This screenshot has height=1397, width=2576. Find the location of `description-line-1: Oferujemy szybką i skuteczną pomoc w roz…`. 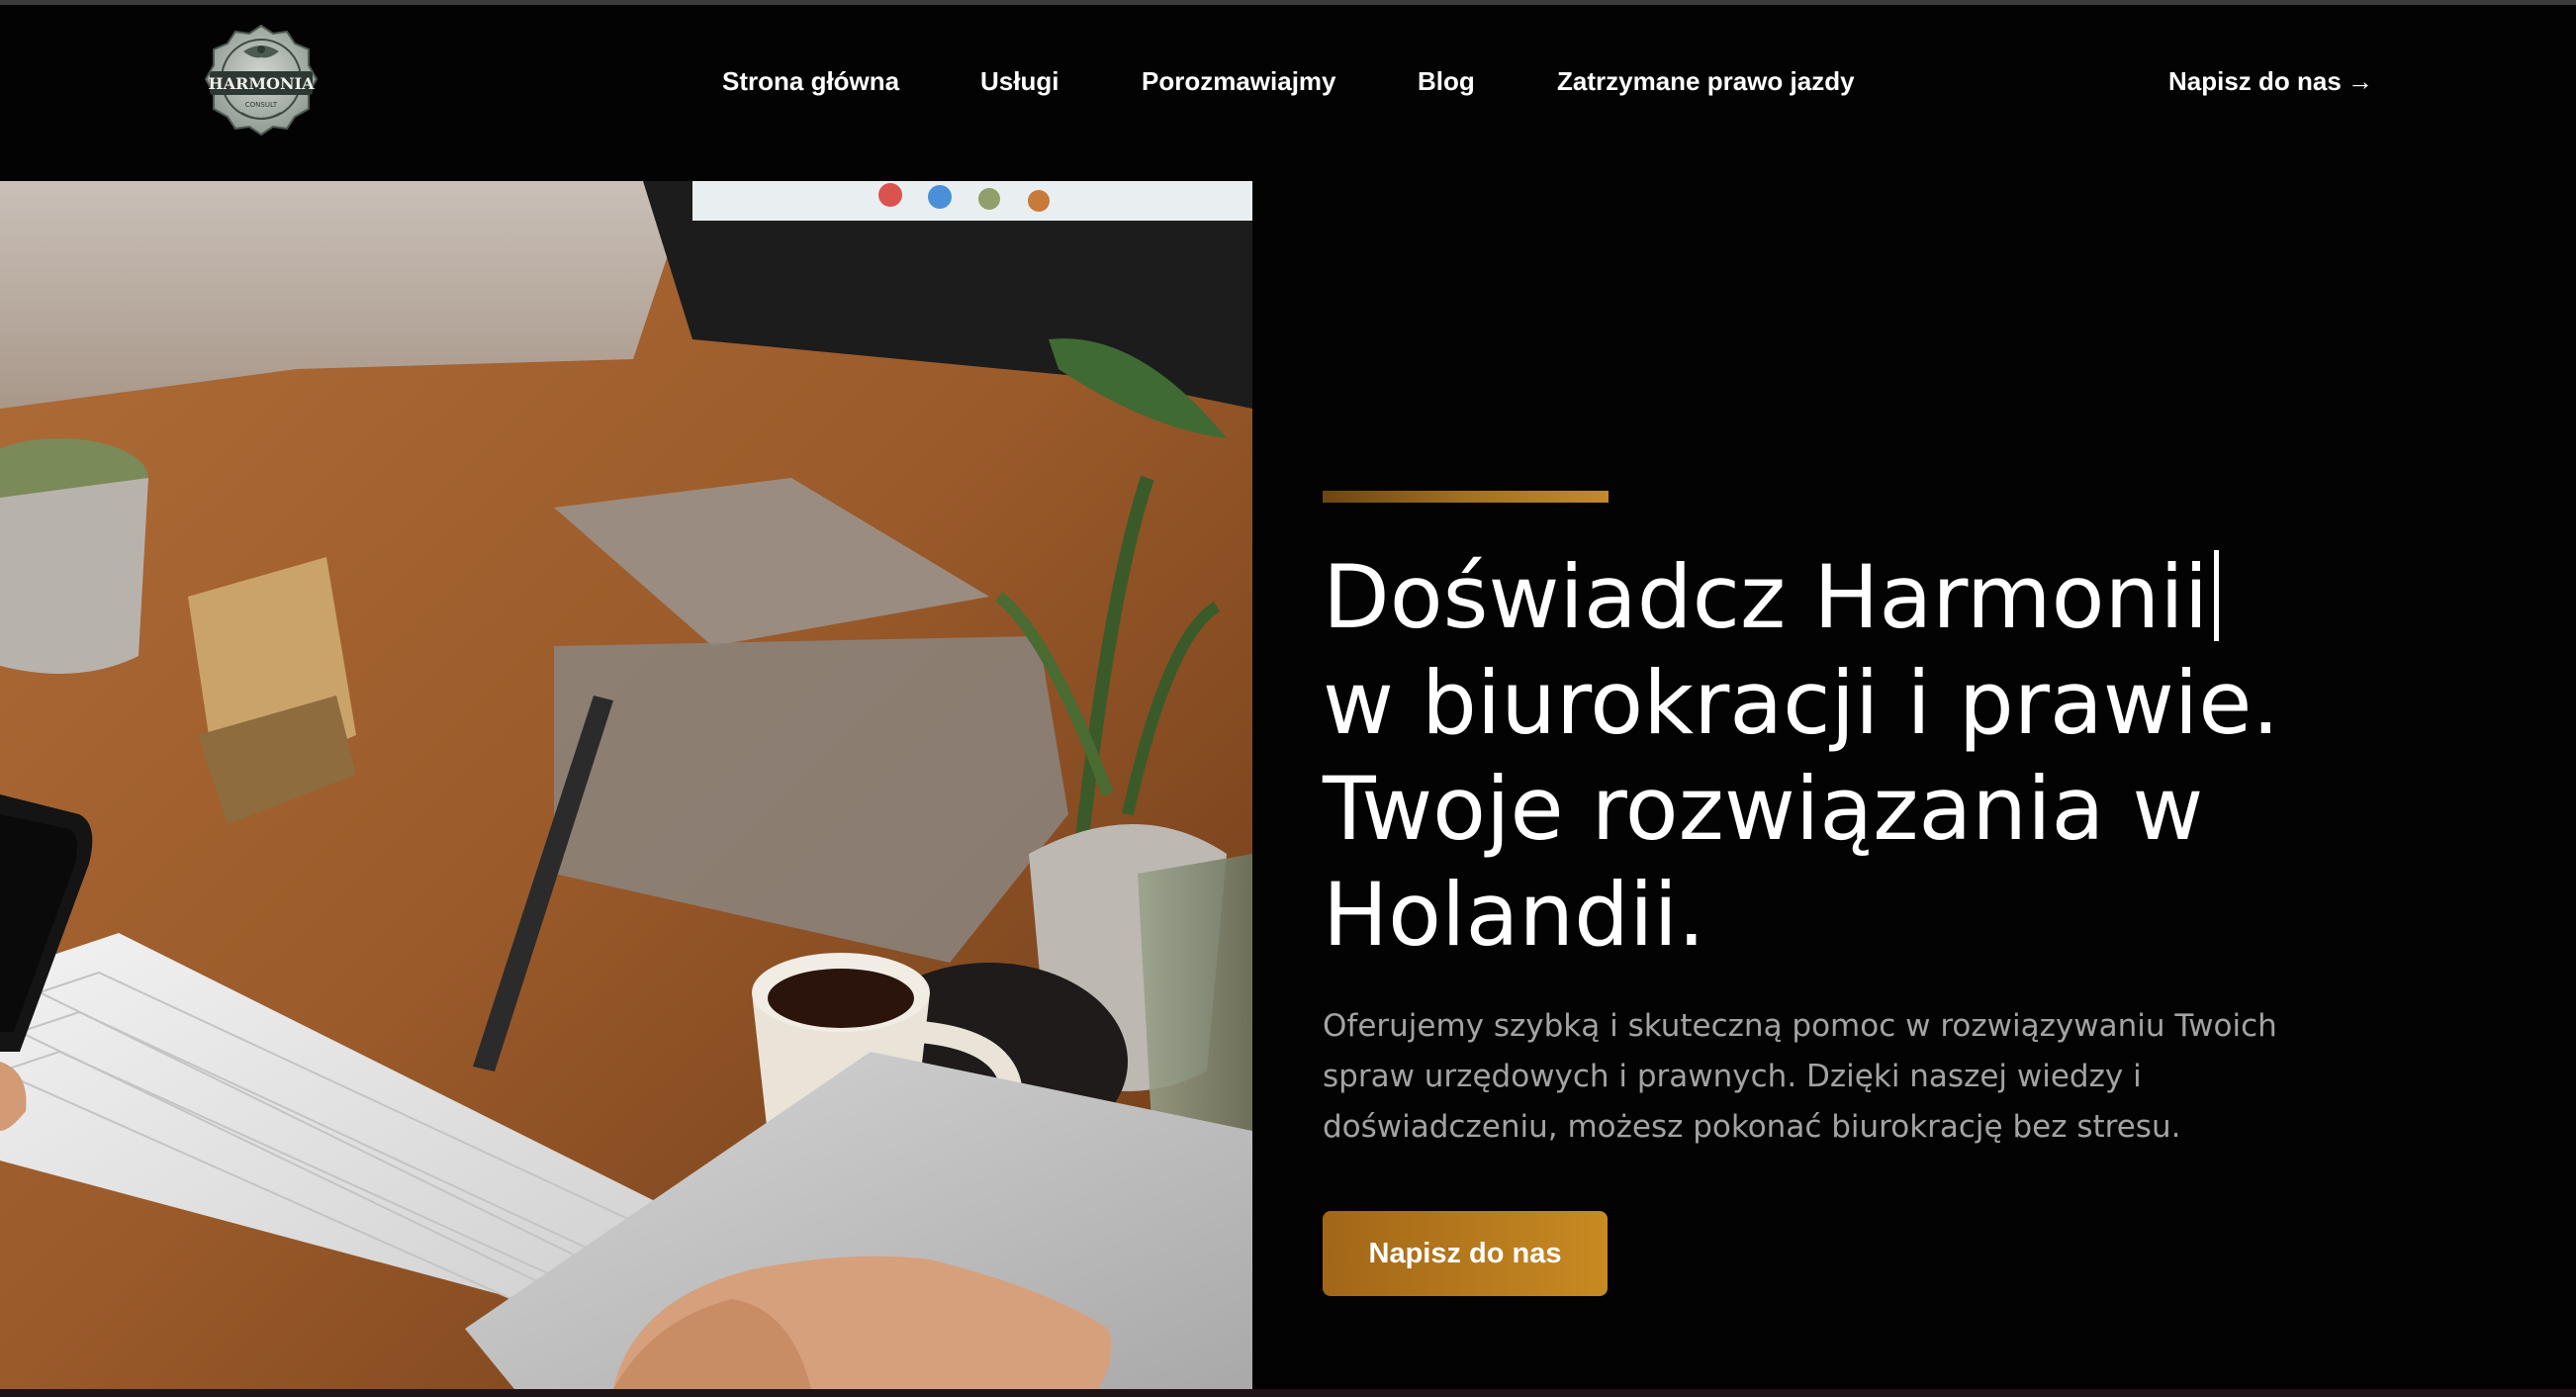

description-line-1: Oferujemy szybką i skuteczną pomoc w roz… is located at coordinates (1800, 1026).